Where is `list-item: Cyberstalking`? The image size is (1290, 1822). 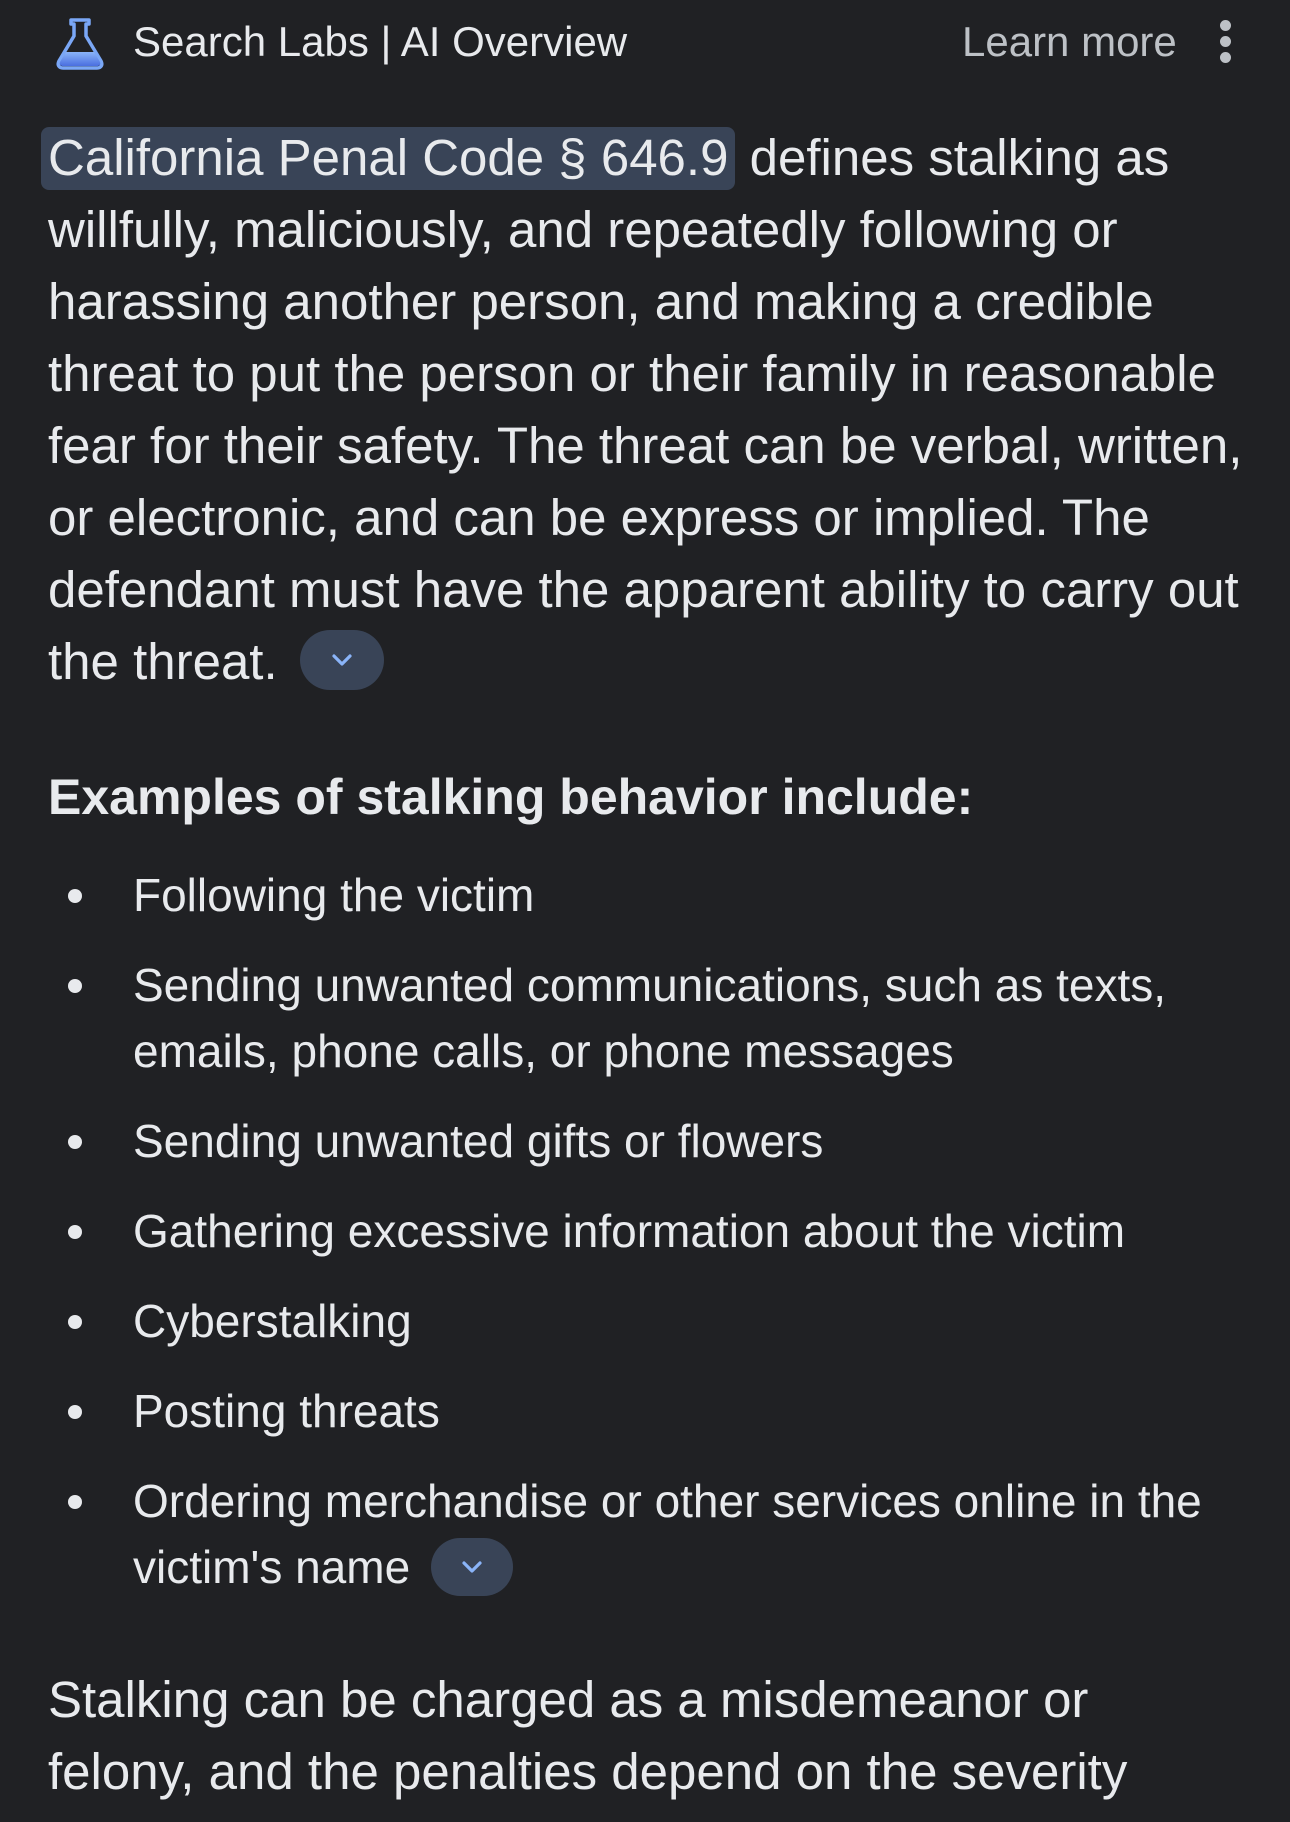 list-item: Cyberstalking is located at coordinates (648, 1321).